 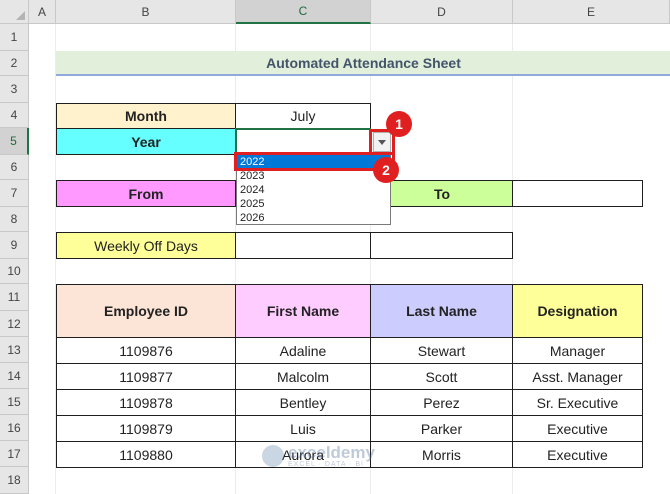 What do you see at coordinates (14, 193) in the screenshot?
I see `row-header-7: 7` at bounding box center [14, 193].